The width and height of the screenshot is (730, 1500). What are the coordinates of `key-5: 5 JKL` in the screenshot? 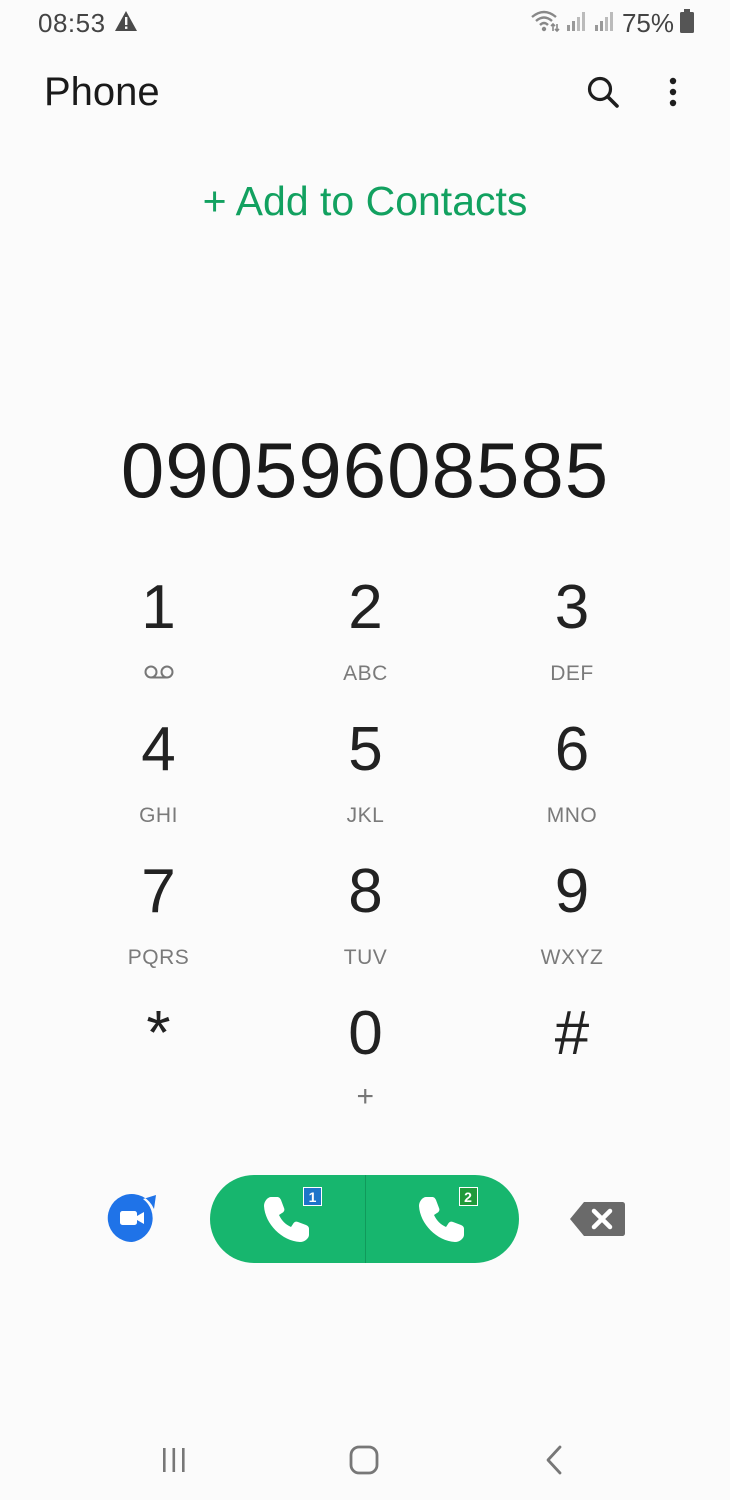 It's located at (365, 783).